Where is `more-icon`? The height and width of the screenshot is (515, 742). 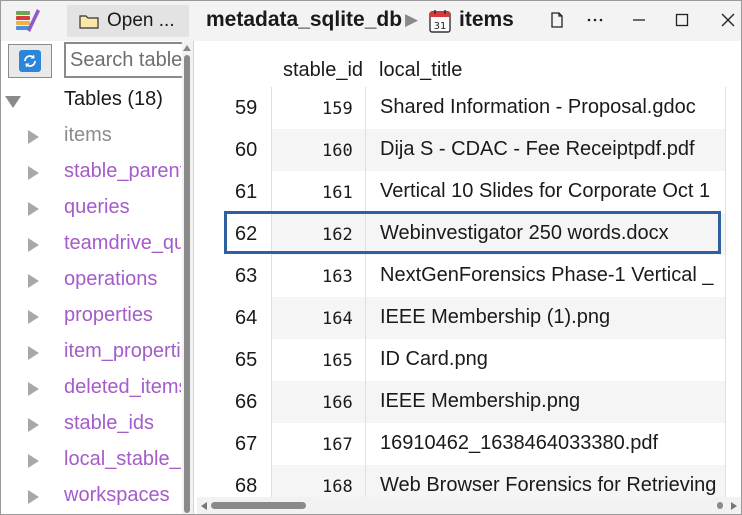
more-icon is located at coordinates (595, 20).